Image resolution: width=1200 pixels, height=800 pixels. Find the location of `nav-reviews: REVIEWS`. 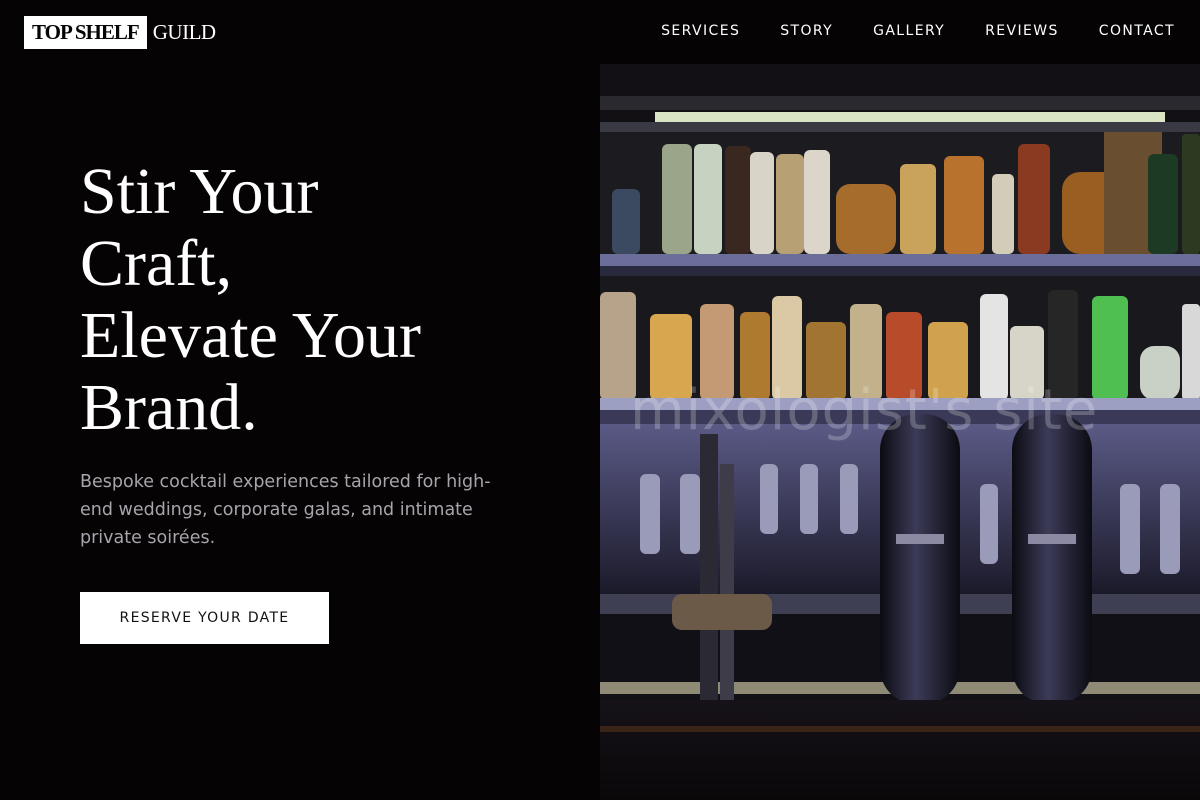

nav-reviews: REVIEWS is located at coordinates (1022, 31).